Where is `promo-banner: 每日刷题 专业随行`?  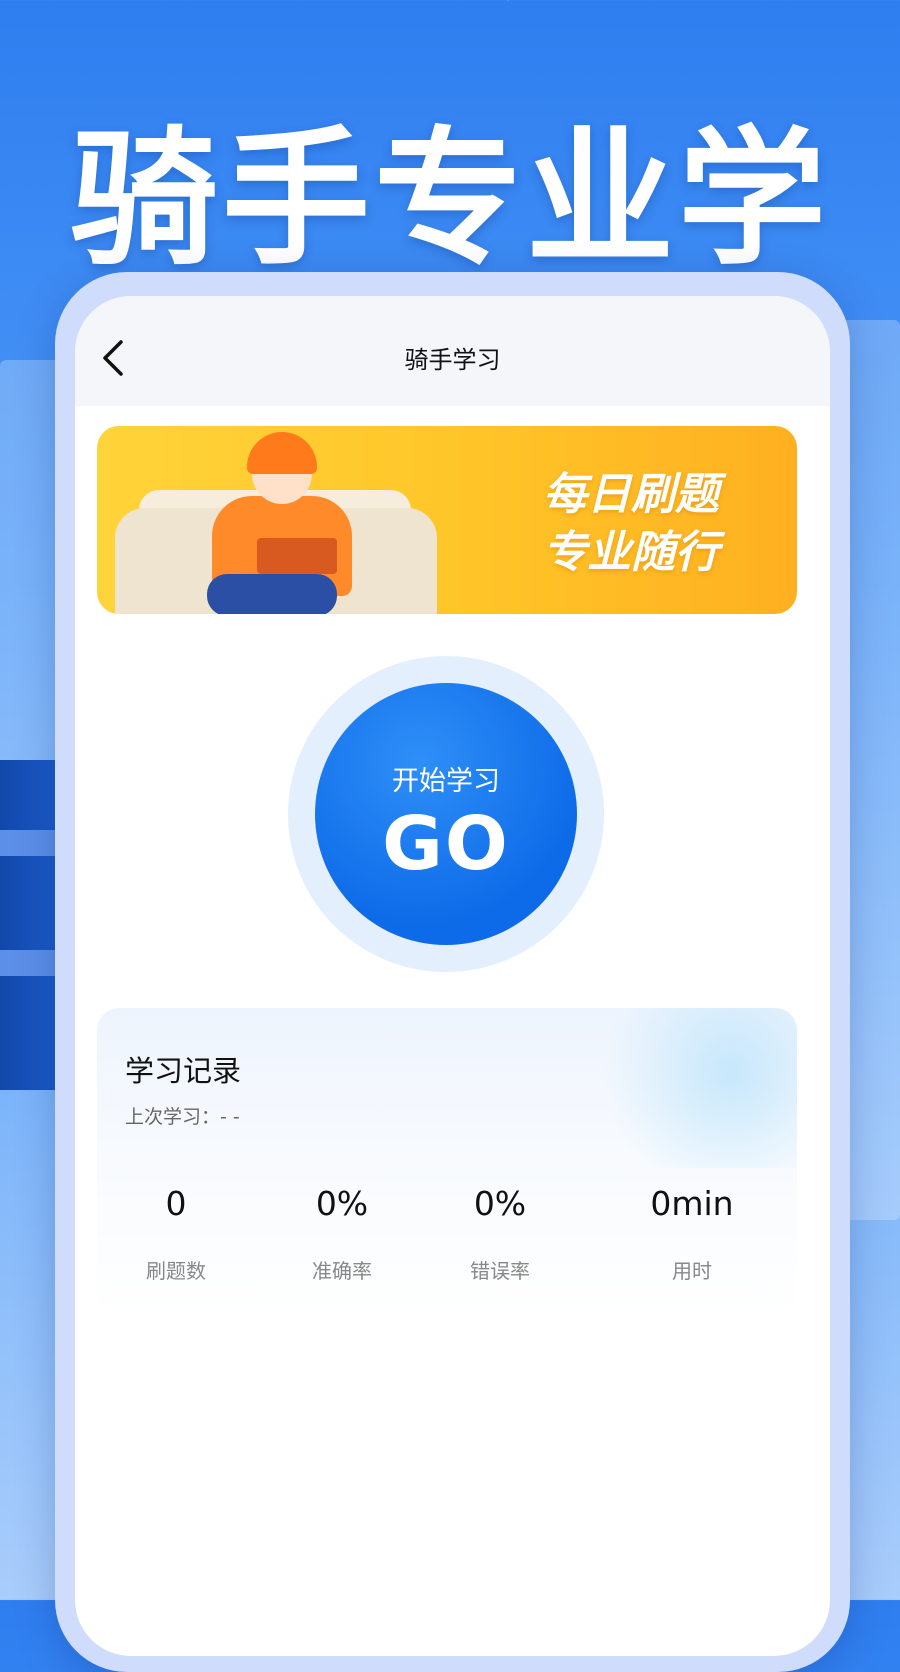 promo-banner: 每日刷题 专业随行 is located at coordinates (447, 520).